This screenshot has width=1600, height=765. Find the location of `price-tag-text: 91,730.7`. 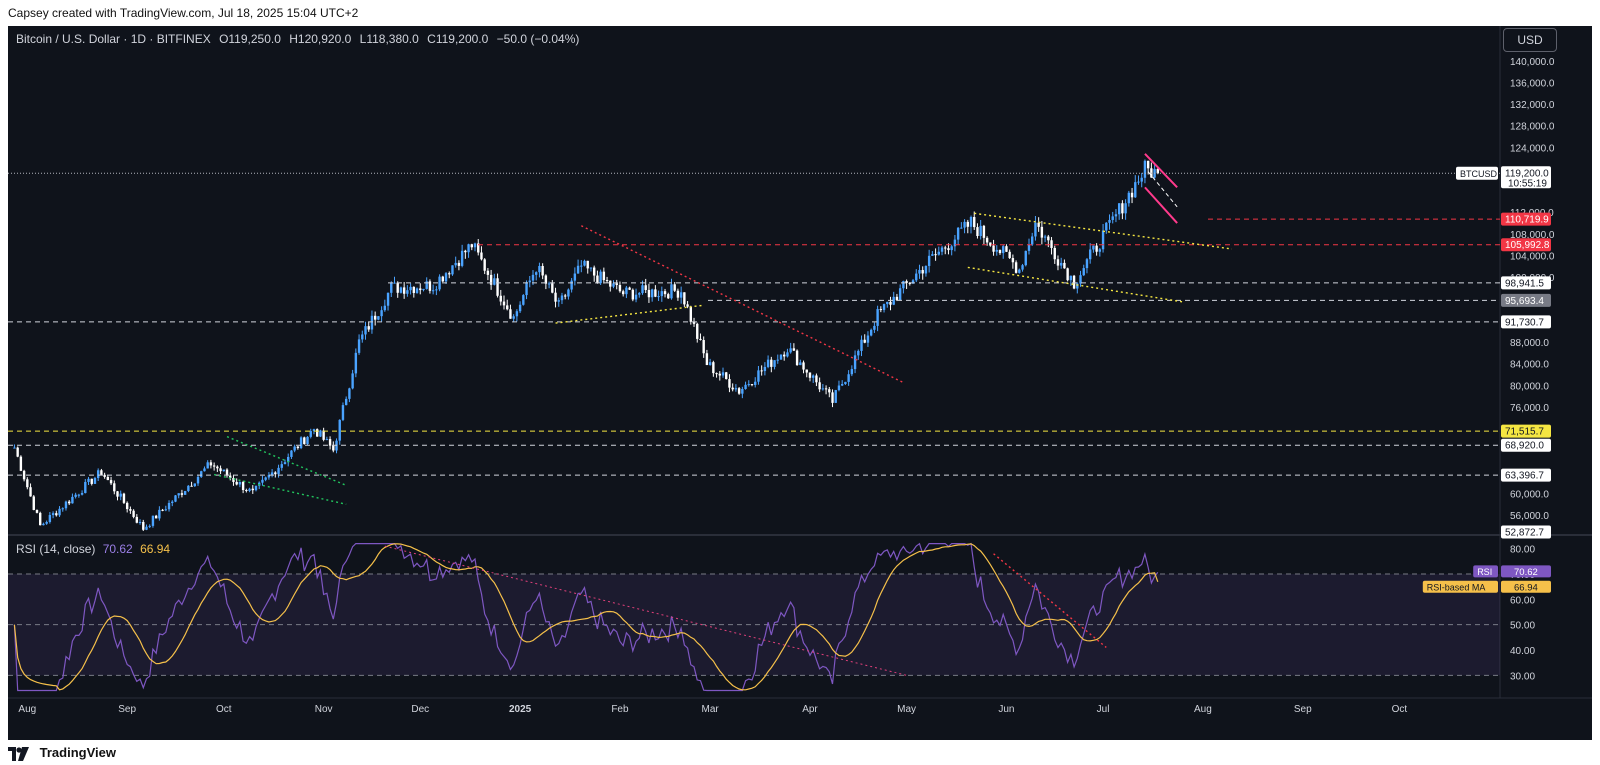

price-tag-text: 91,730.7 is located at coordinates (1524, 322).